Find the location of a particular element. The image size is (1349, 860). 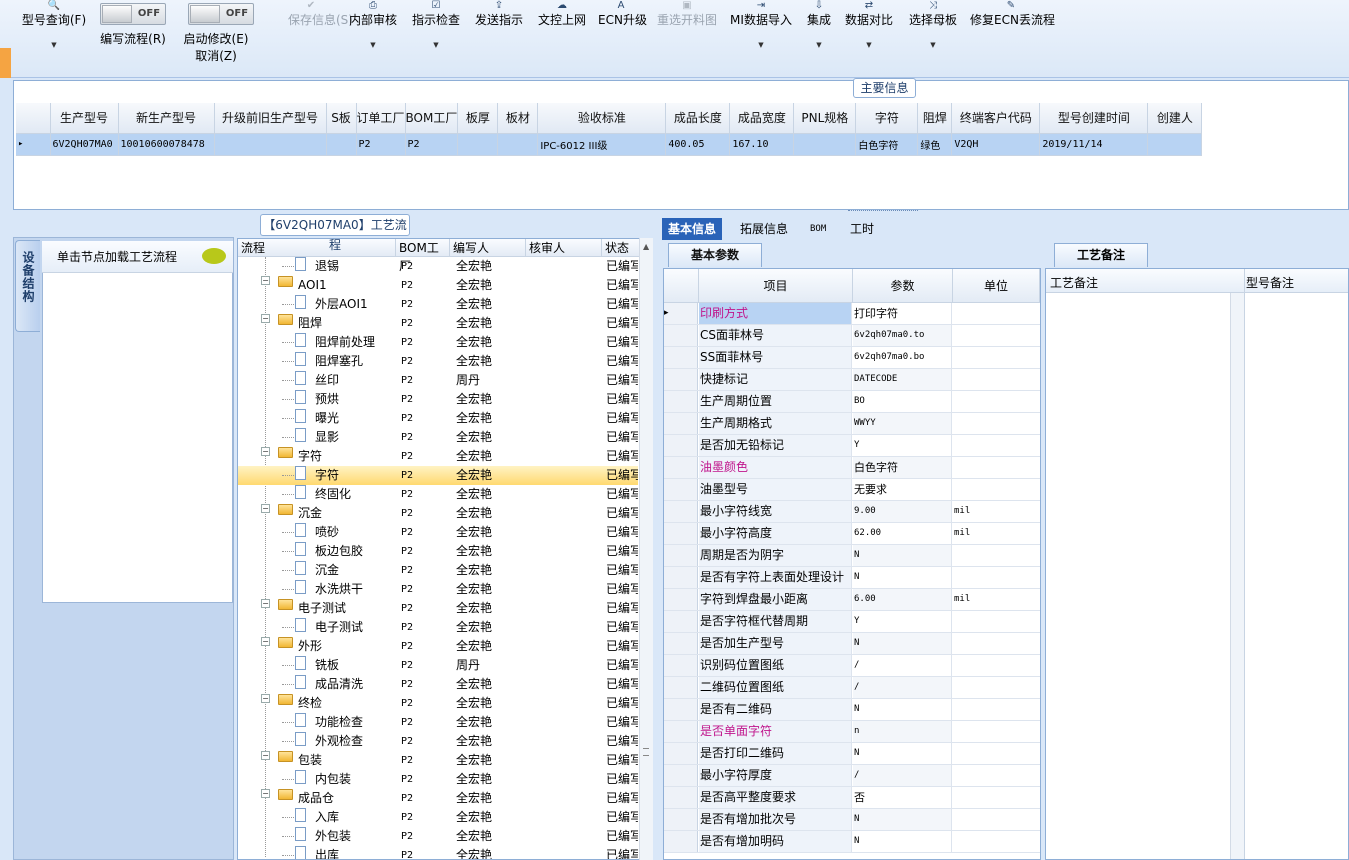

write-flow-toggle: OFF is located at coordinates (133, 14).